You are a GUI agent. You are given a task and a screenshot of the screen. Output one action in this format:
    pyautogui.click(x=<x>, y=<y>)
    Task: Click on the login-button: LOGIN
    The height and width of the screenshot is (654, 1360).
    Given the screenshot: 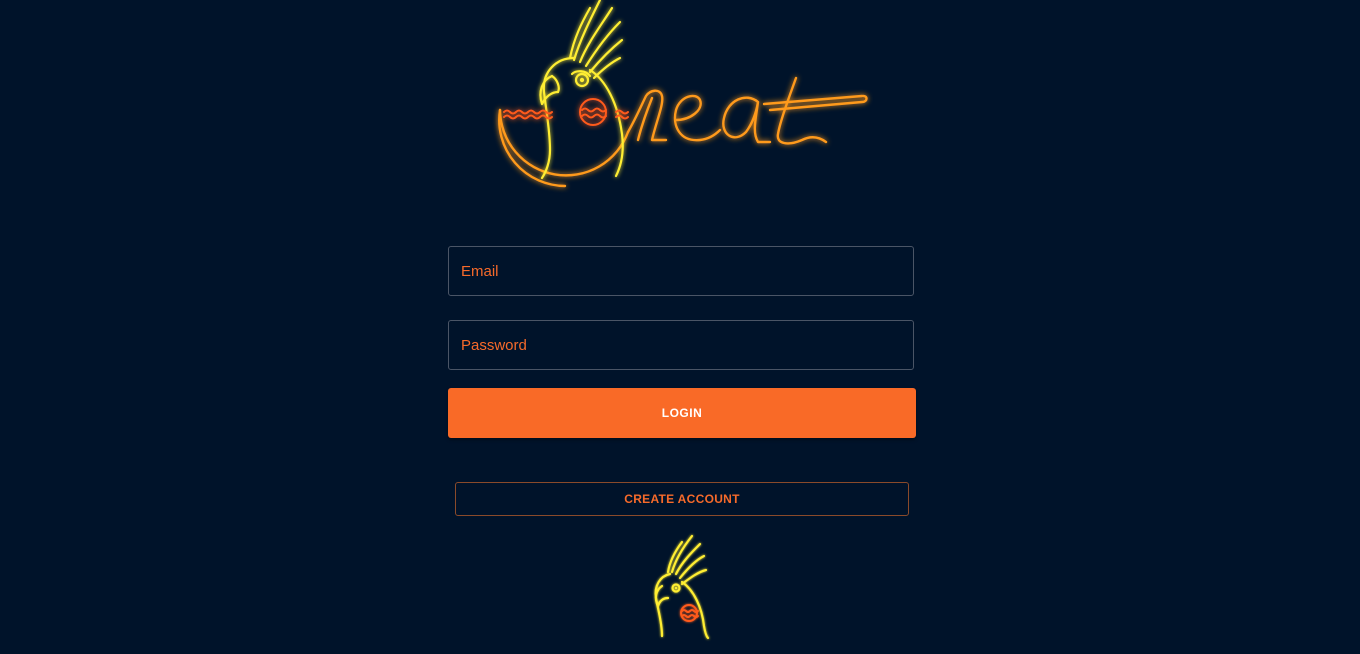 What is the action you would take?
    pyautogui.click(x=682, y=413)
    